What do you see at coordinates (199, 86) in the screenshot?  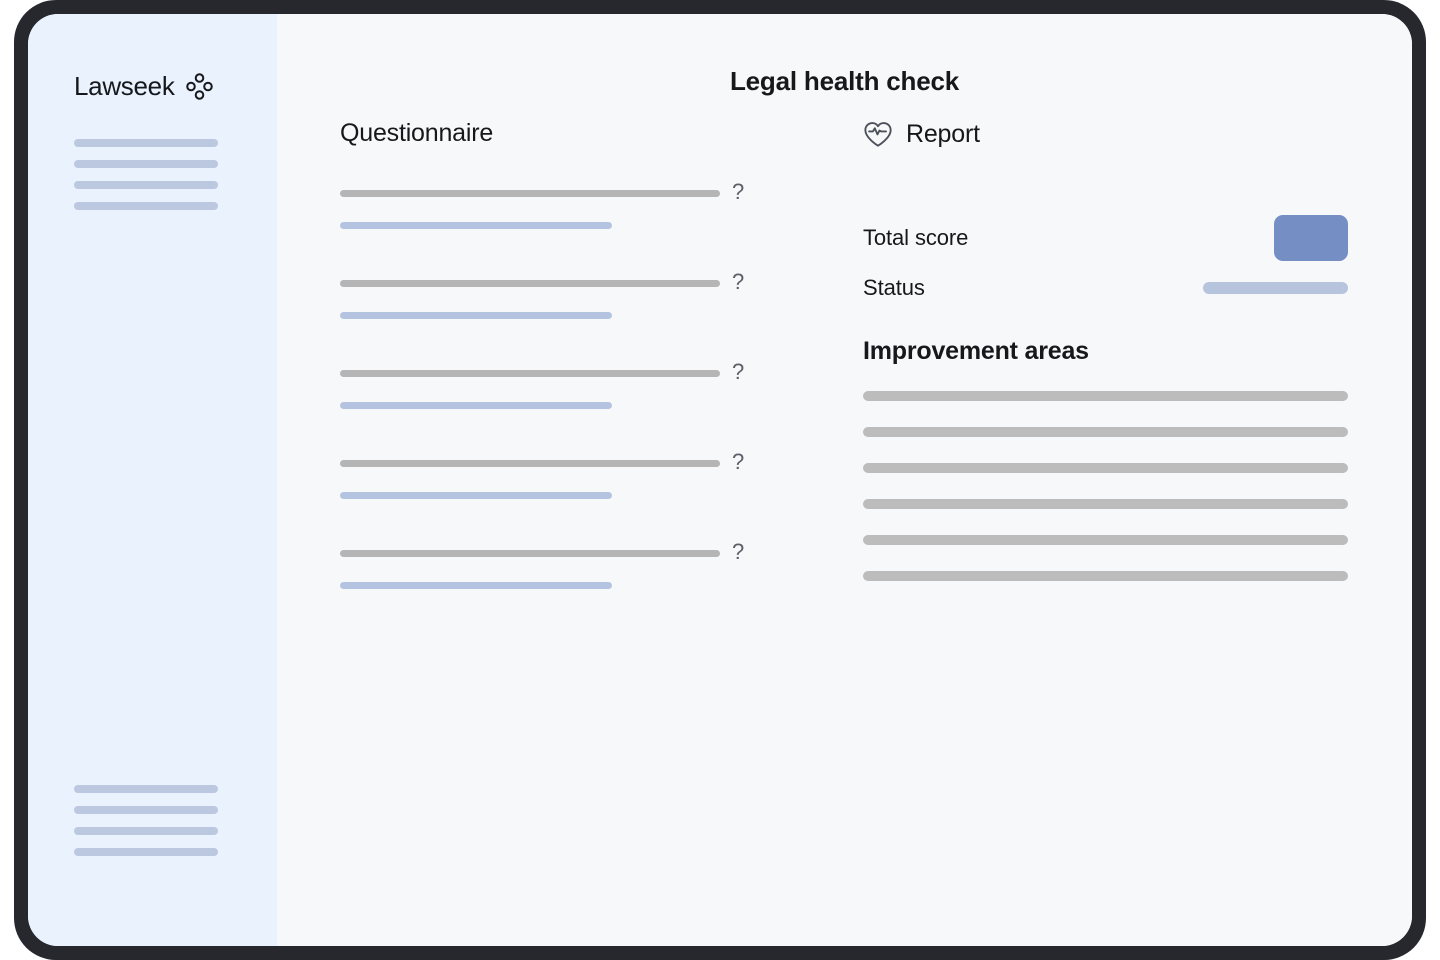 I see `four-dot-diamond-logo-icon` at bounding box center [199, 86].